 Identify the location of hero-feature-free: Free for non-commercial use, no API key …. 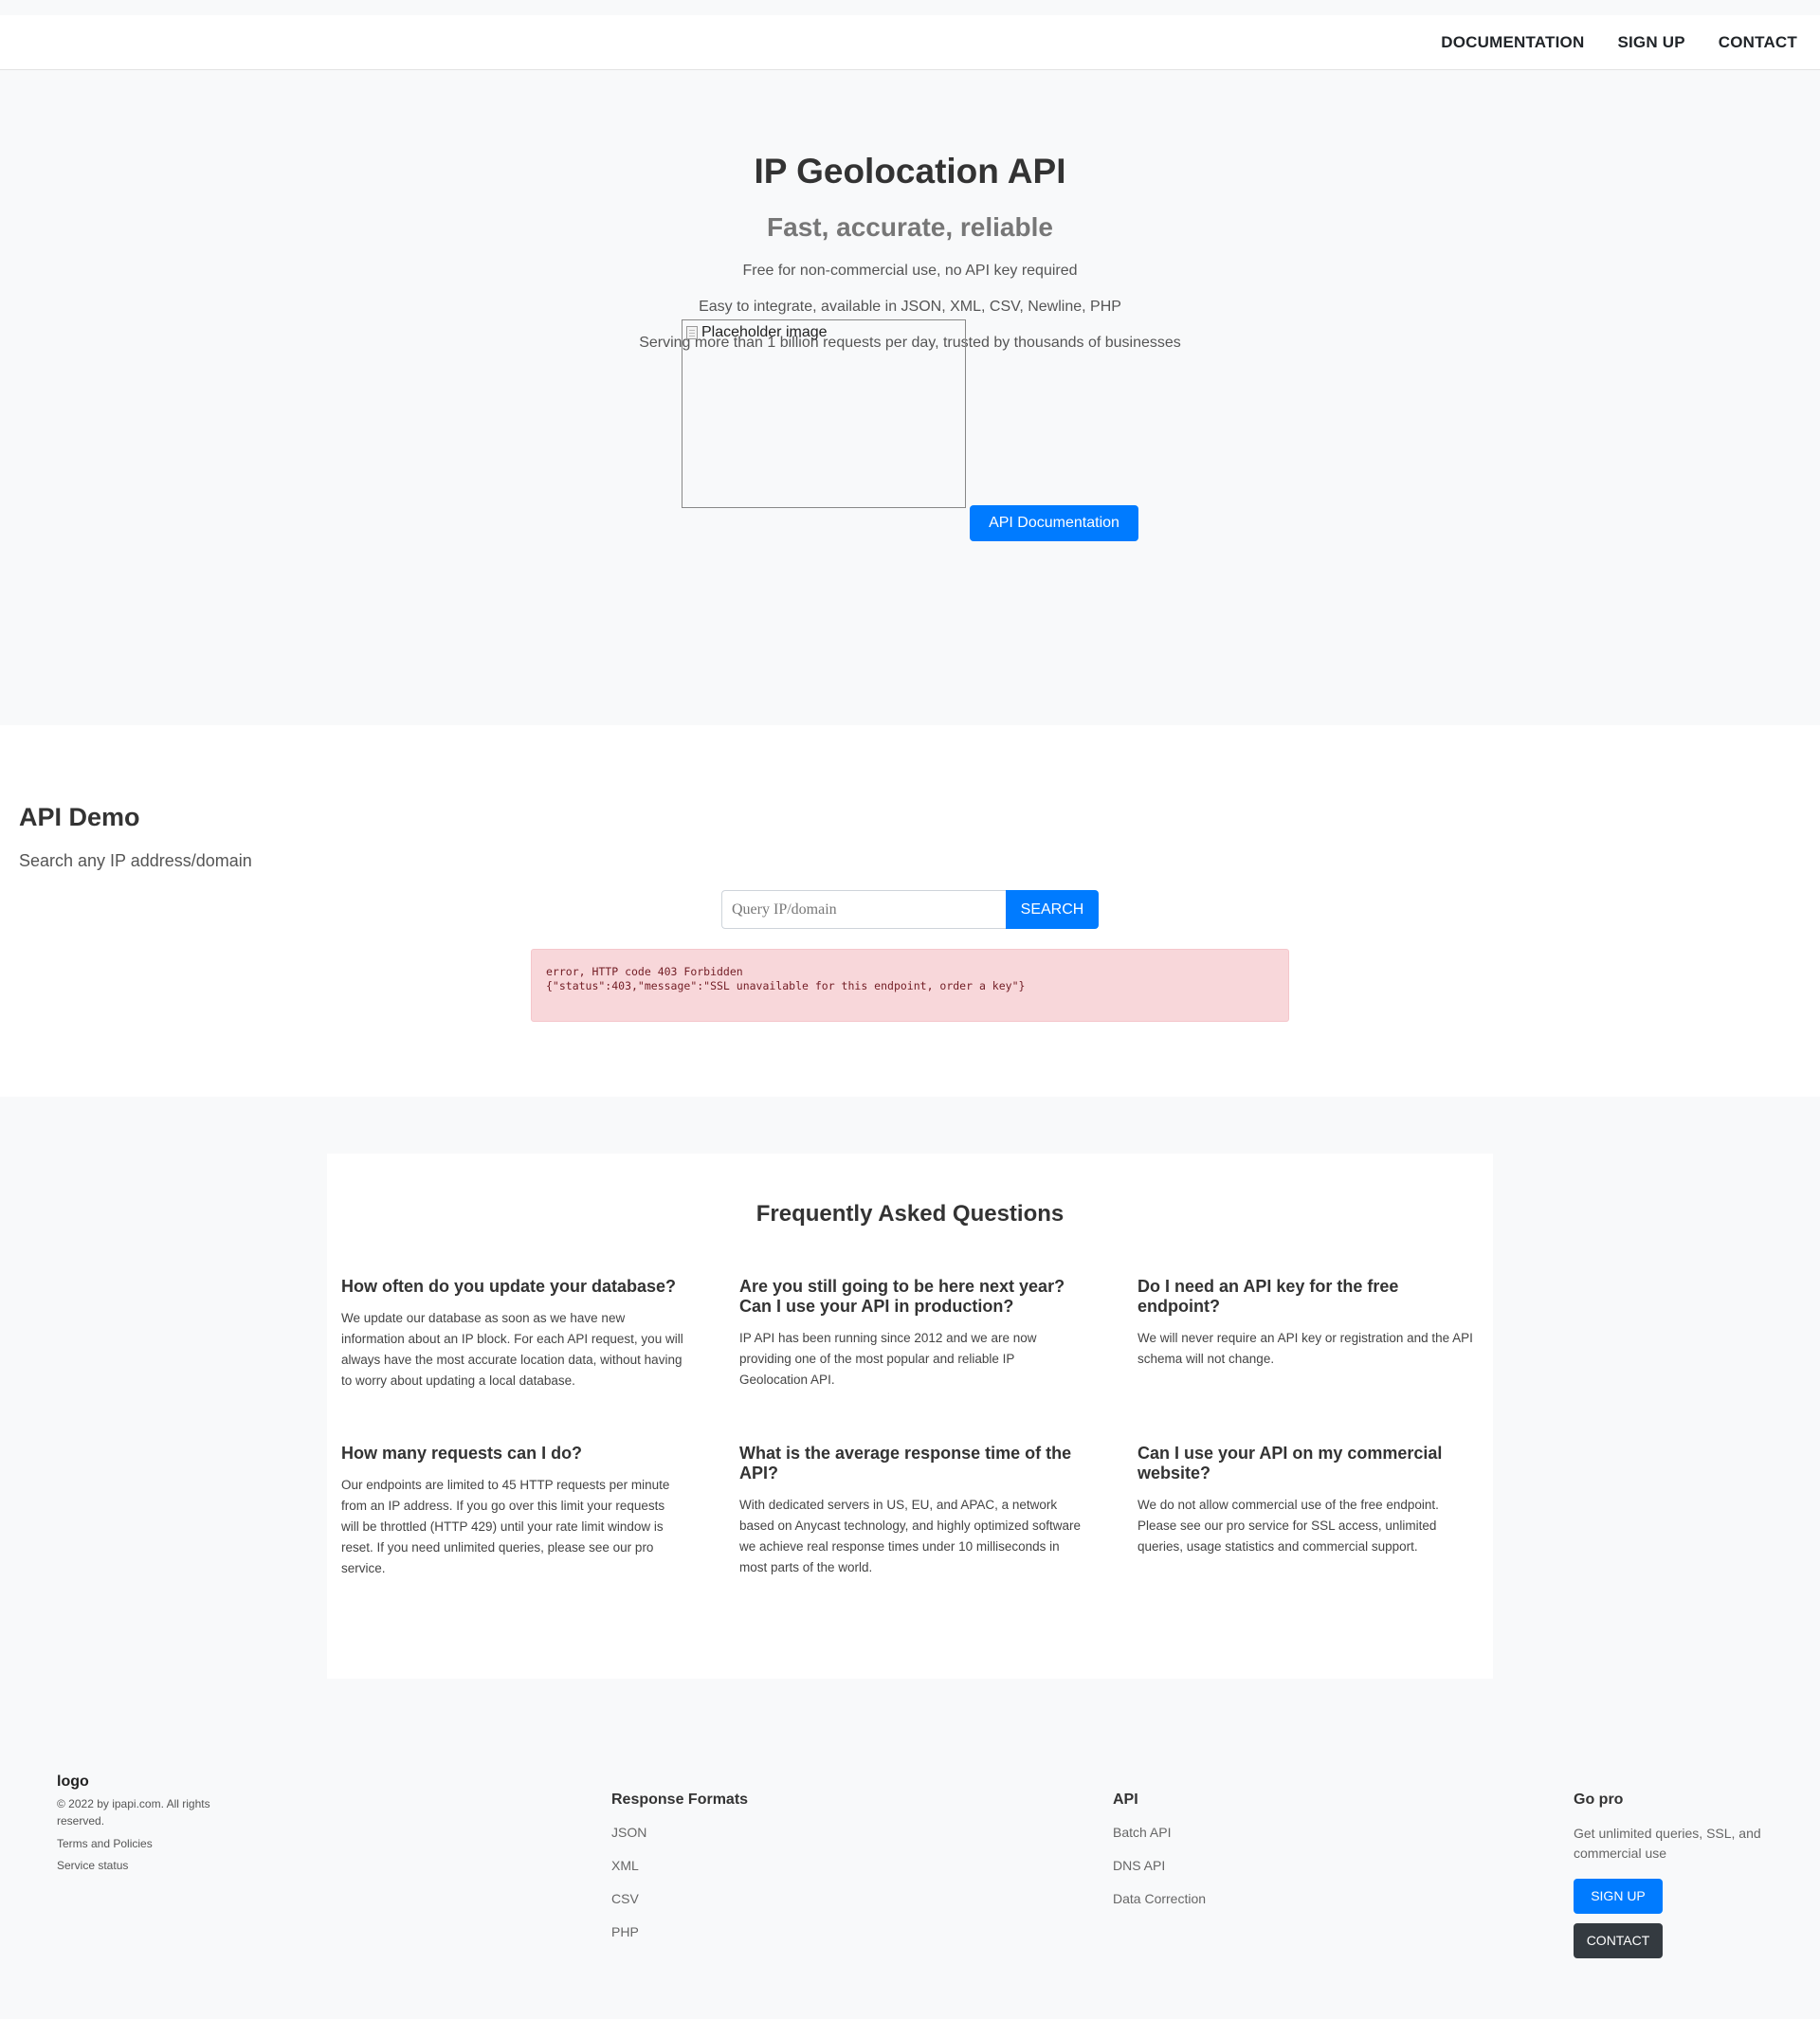
(910, 271).